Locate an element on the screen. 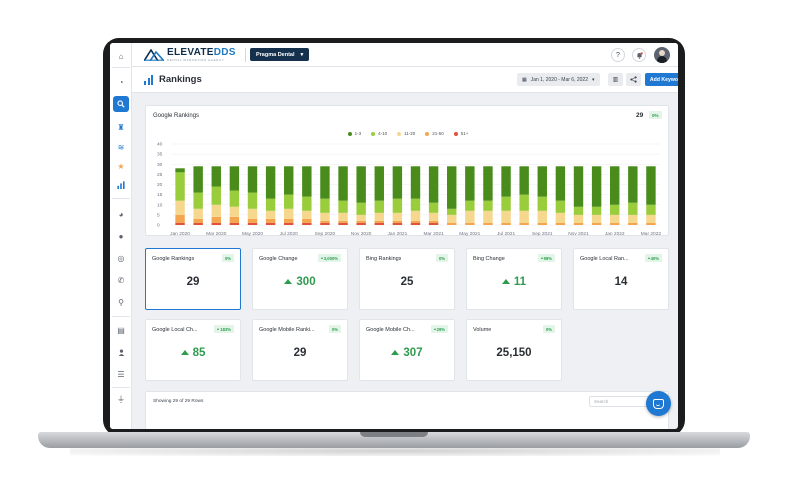 The height and width of the screenshot is (500, 800). kpi-card: Google Change 3,000% 300 is located at coordinates (300, 279).